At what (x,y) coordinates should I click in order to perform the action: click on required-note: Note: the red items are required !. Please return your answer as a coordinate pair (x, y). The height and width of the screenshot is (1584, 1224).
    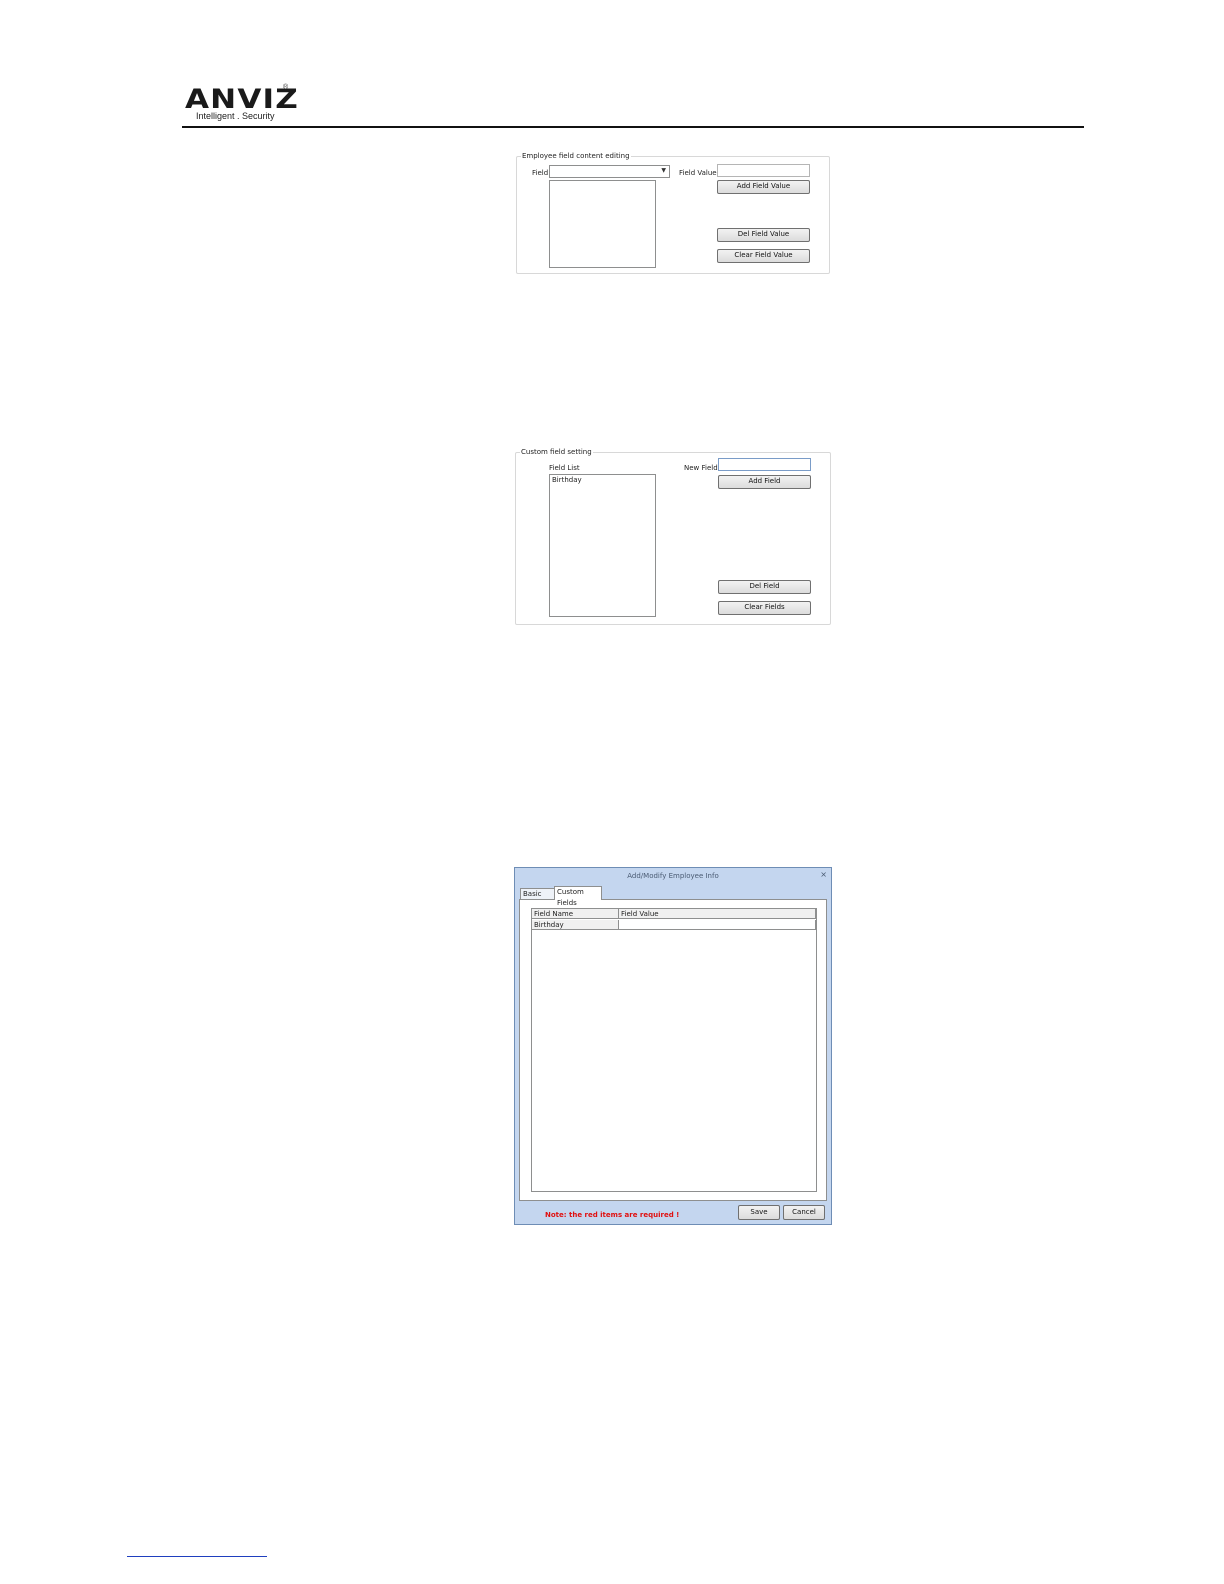
    Looking at the image, I should click on (612, 1215).